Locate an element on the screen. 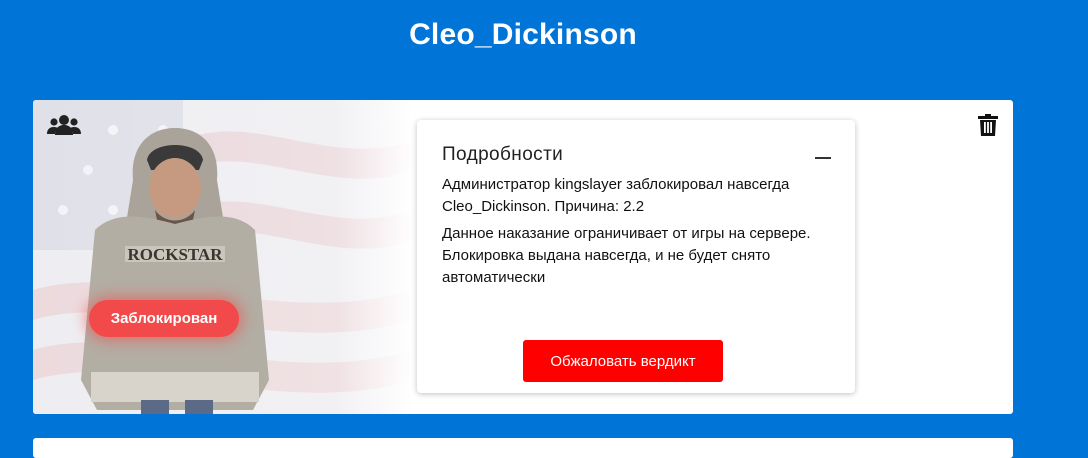 This screenshot has width=1088, height=458. svg-text: ROCKSTAR is located at coordinates (175, 254).